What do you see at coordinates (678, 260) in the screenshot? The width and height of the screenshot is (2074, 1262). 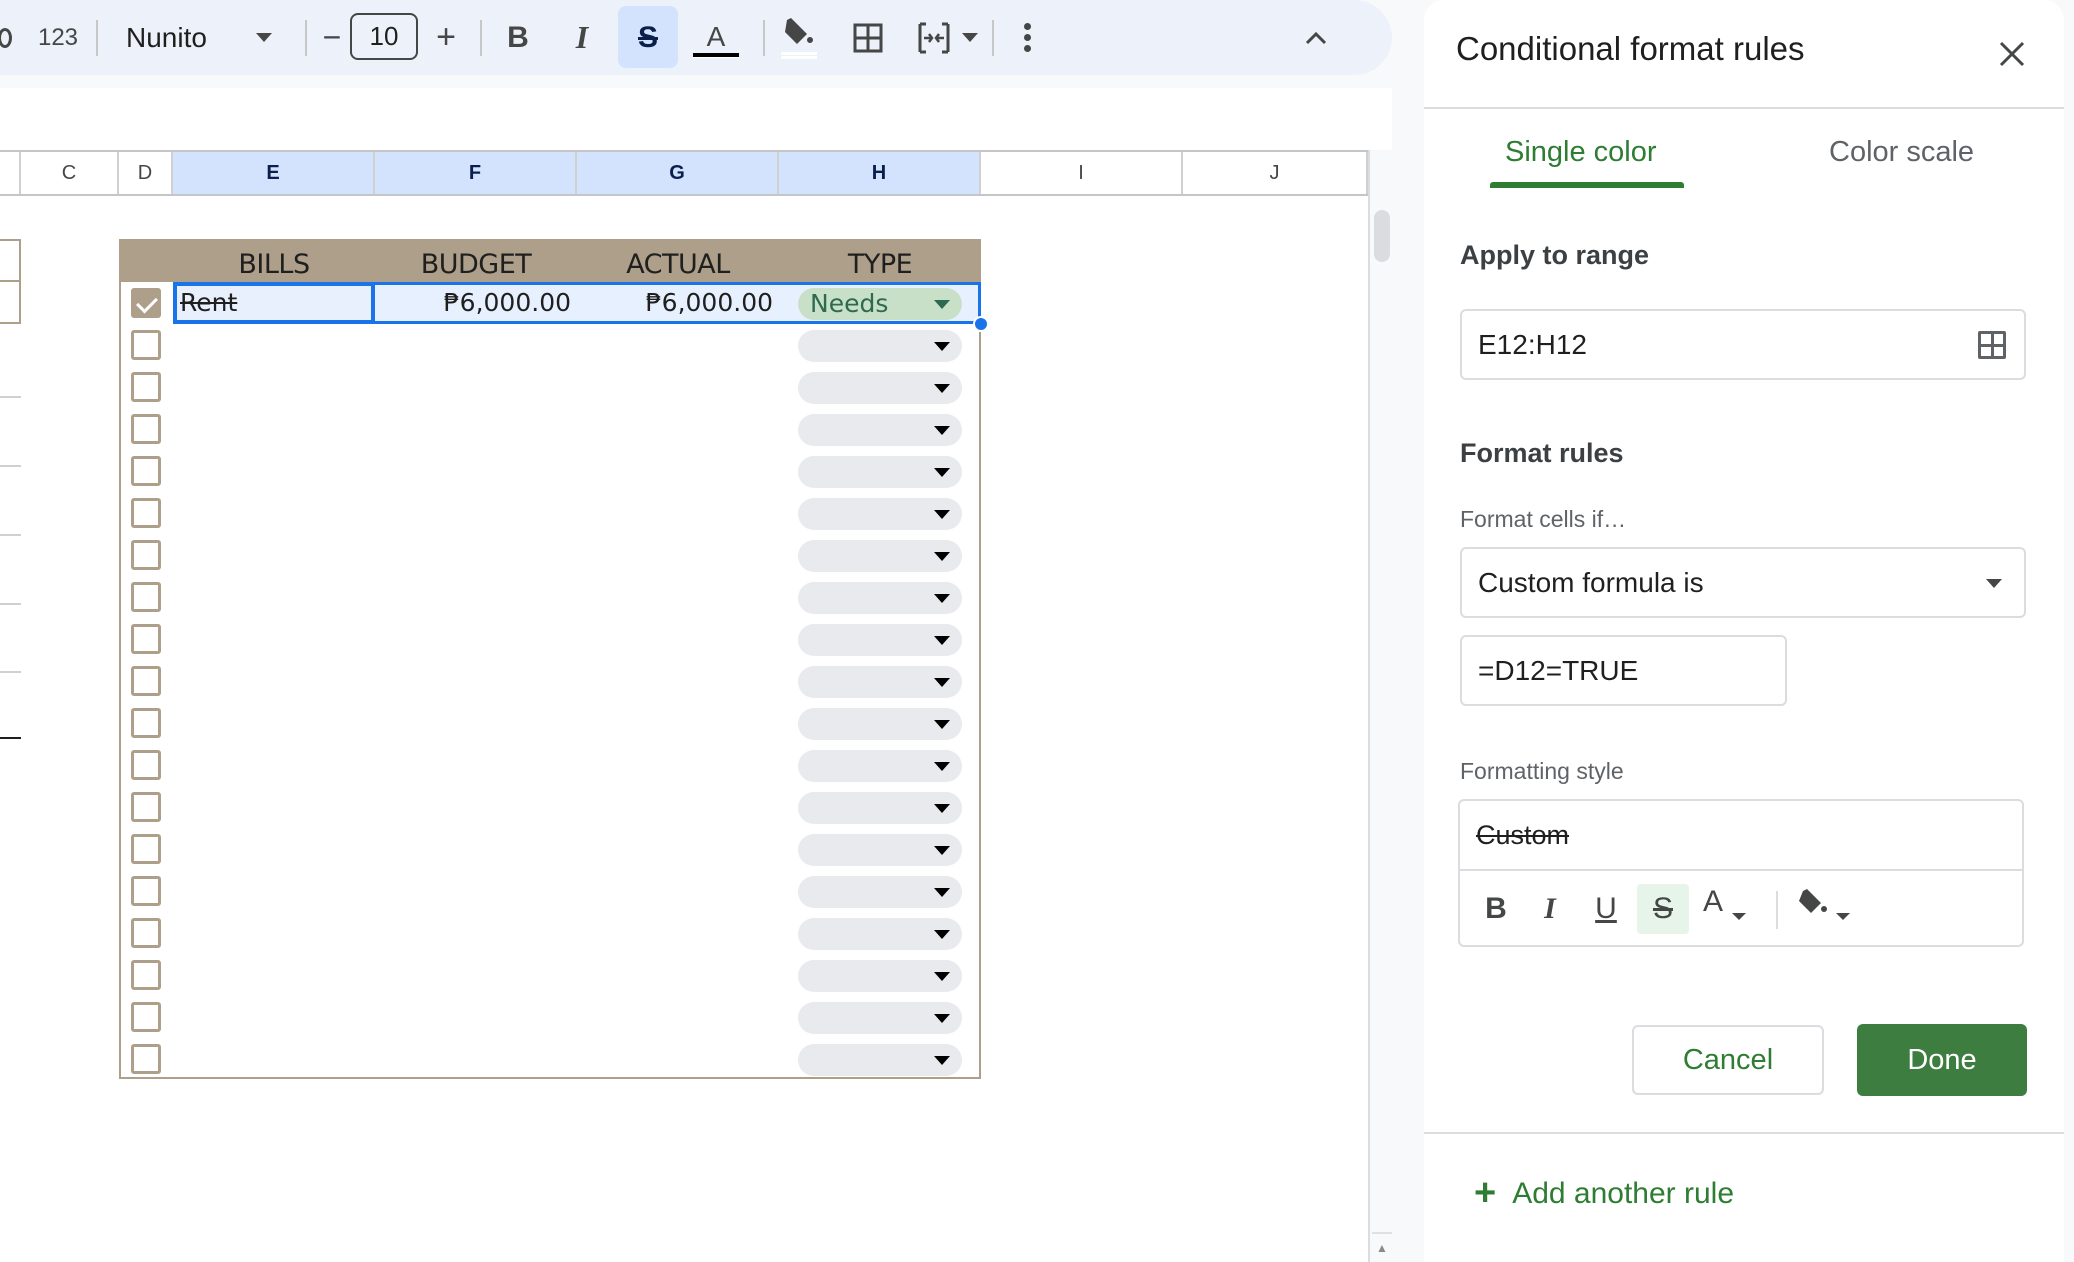 I see `header-actual: ACTUAL` at bounding box center [678, 260].